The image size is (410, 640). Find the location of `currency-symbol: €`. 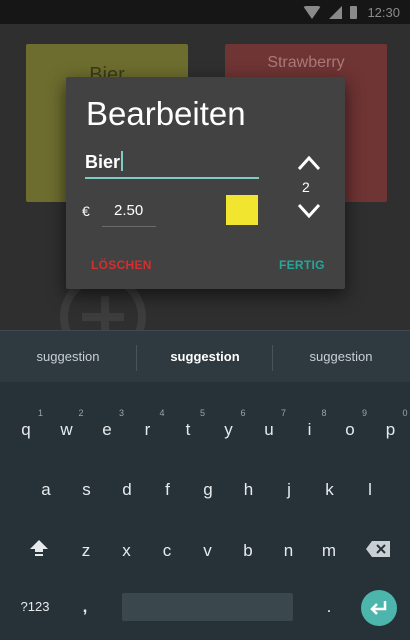

currency-symbol: € is located at coordinates (86, 211).